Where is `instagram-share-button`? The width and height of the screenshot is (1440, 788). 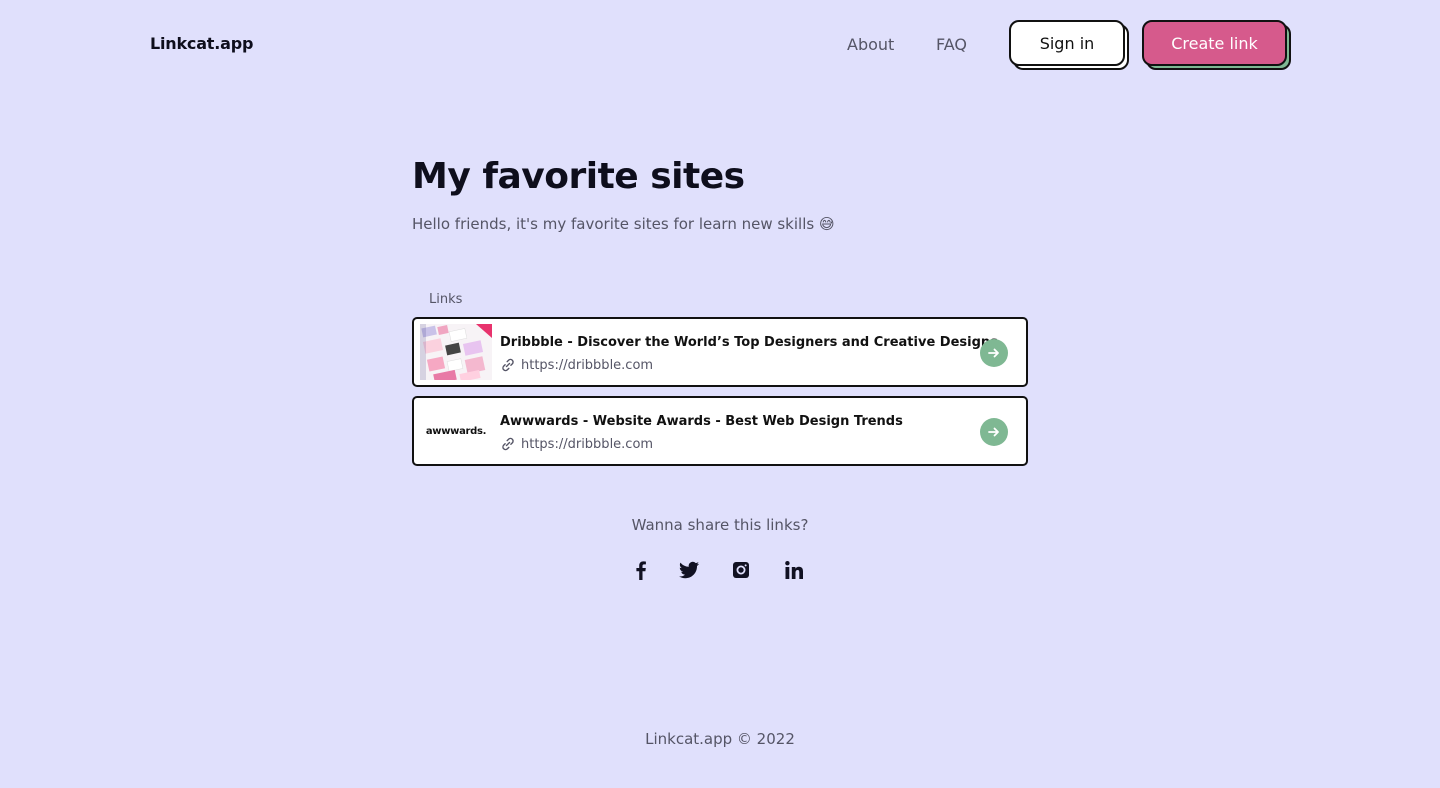
instagram-share-button is located at coordinates (741, 570).